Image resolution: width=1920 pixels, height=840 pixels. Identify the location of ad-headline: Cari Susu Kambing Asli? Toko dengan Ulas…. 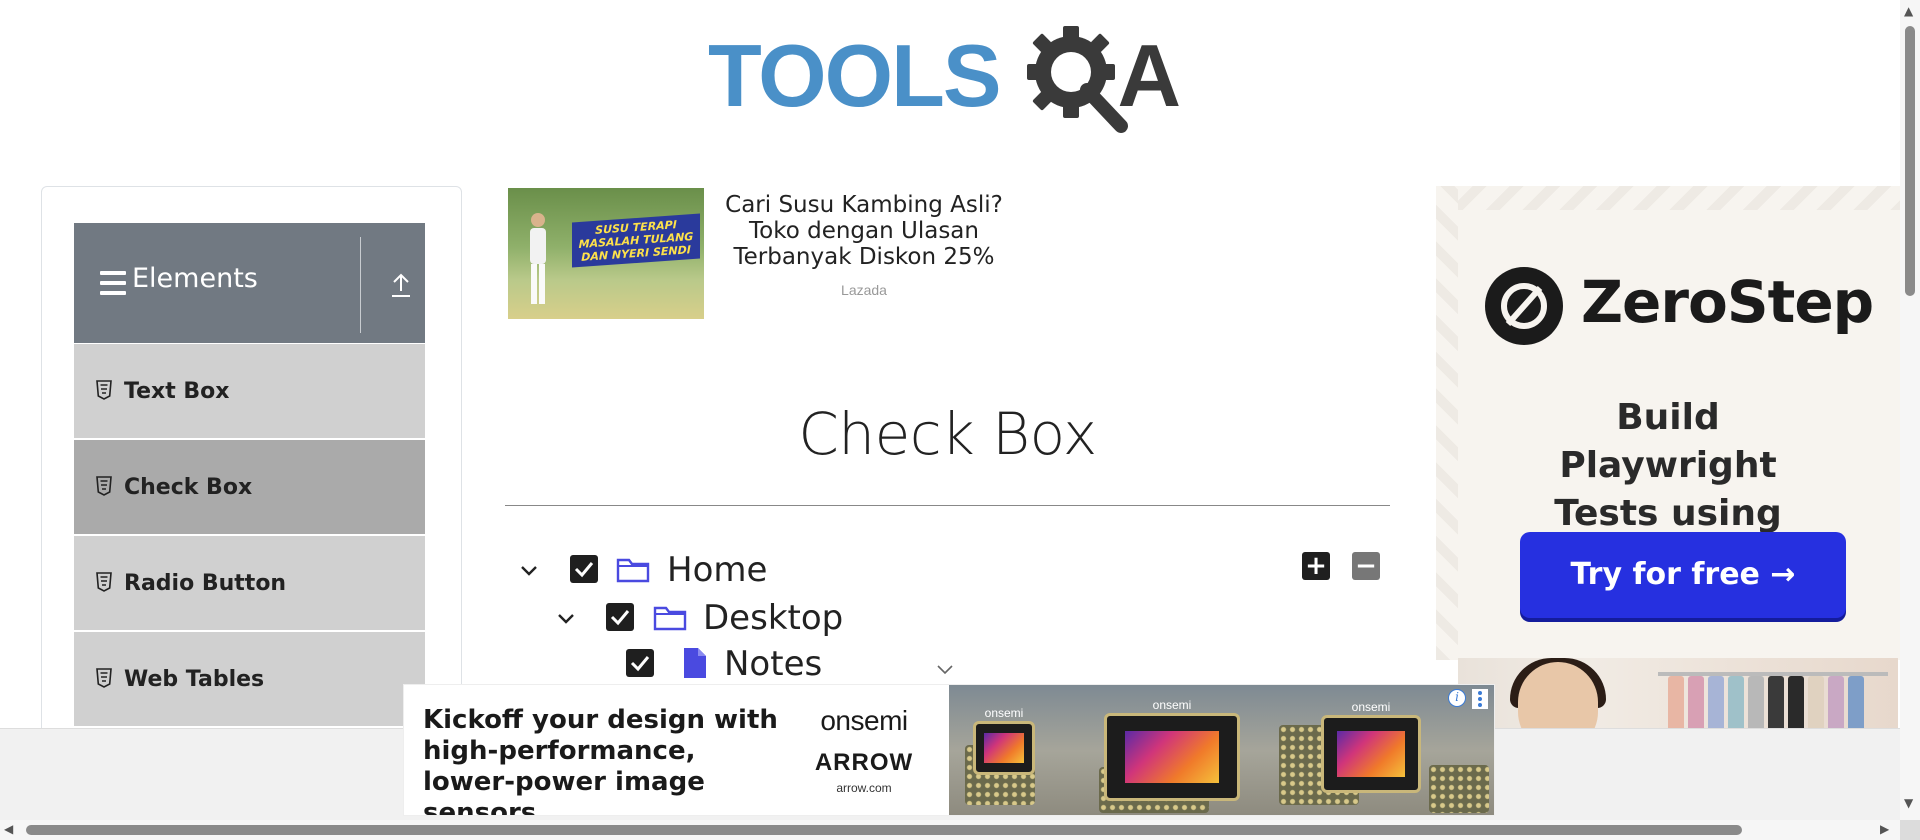
(864, 231).